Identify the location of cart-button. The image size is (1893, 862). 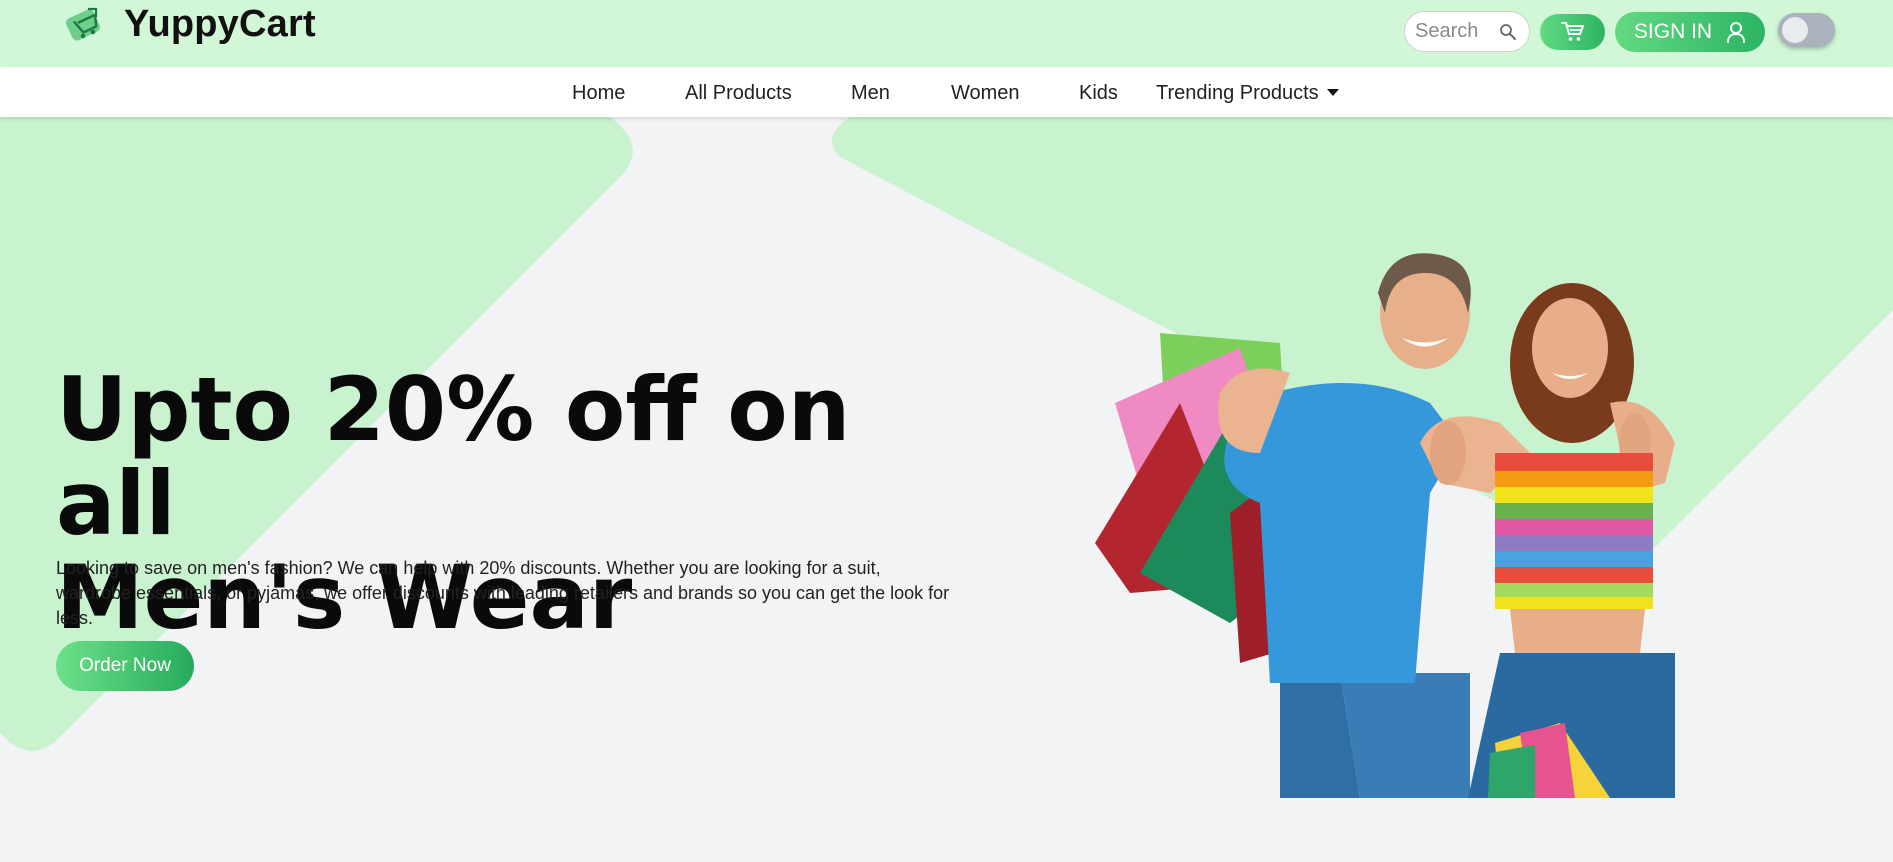
(1572, 32).